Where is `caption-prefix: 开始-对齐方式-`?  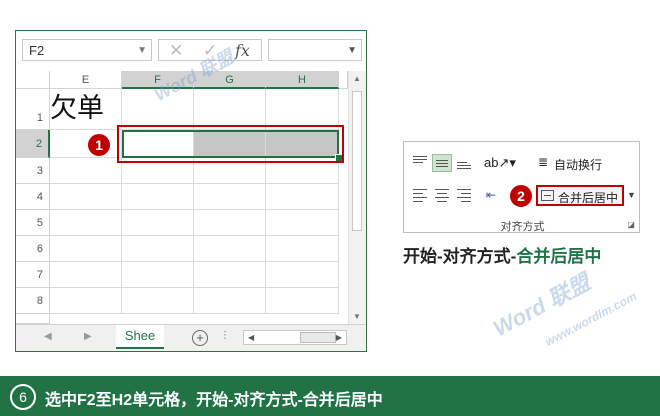
caption-prefix: 开始-对齐方式- is located at coordinates (460, 256).